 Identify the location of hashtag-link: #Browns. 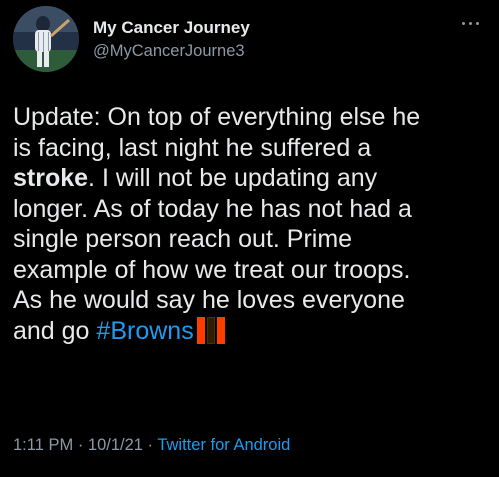
(144, 331).